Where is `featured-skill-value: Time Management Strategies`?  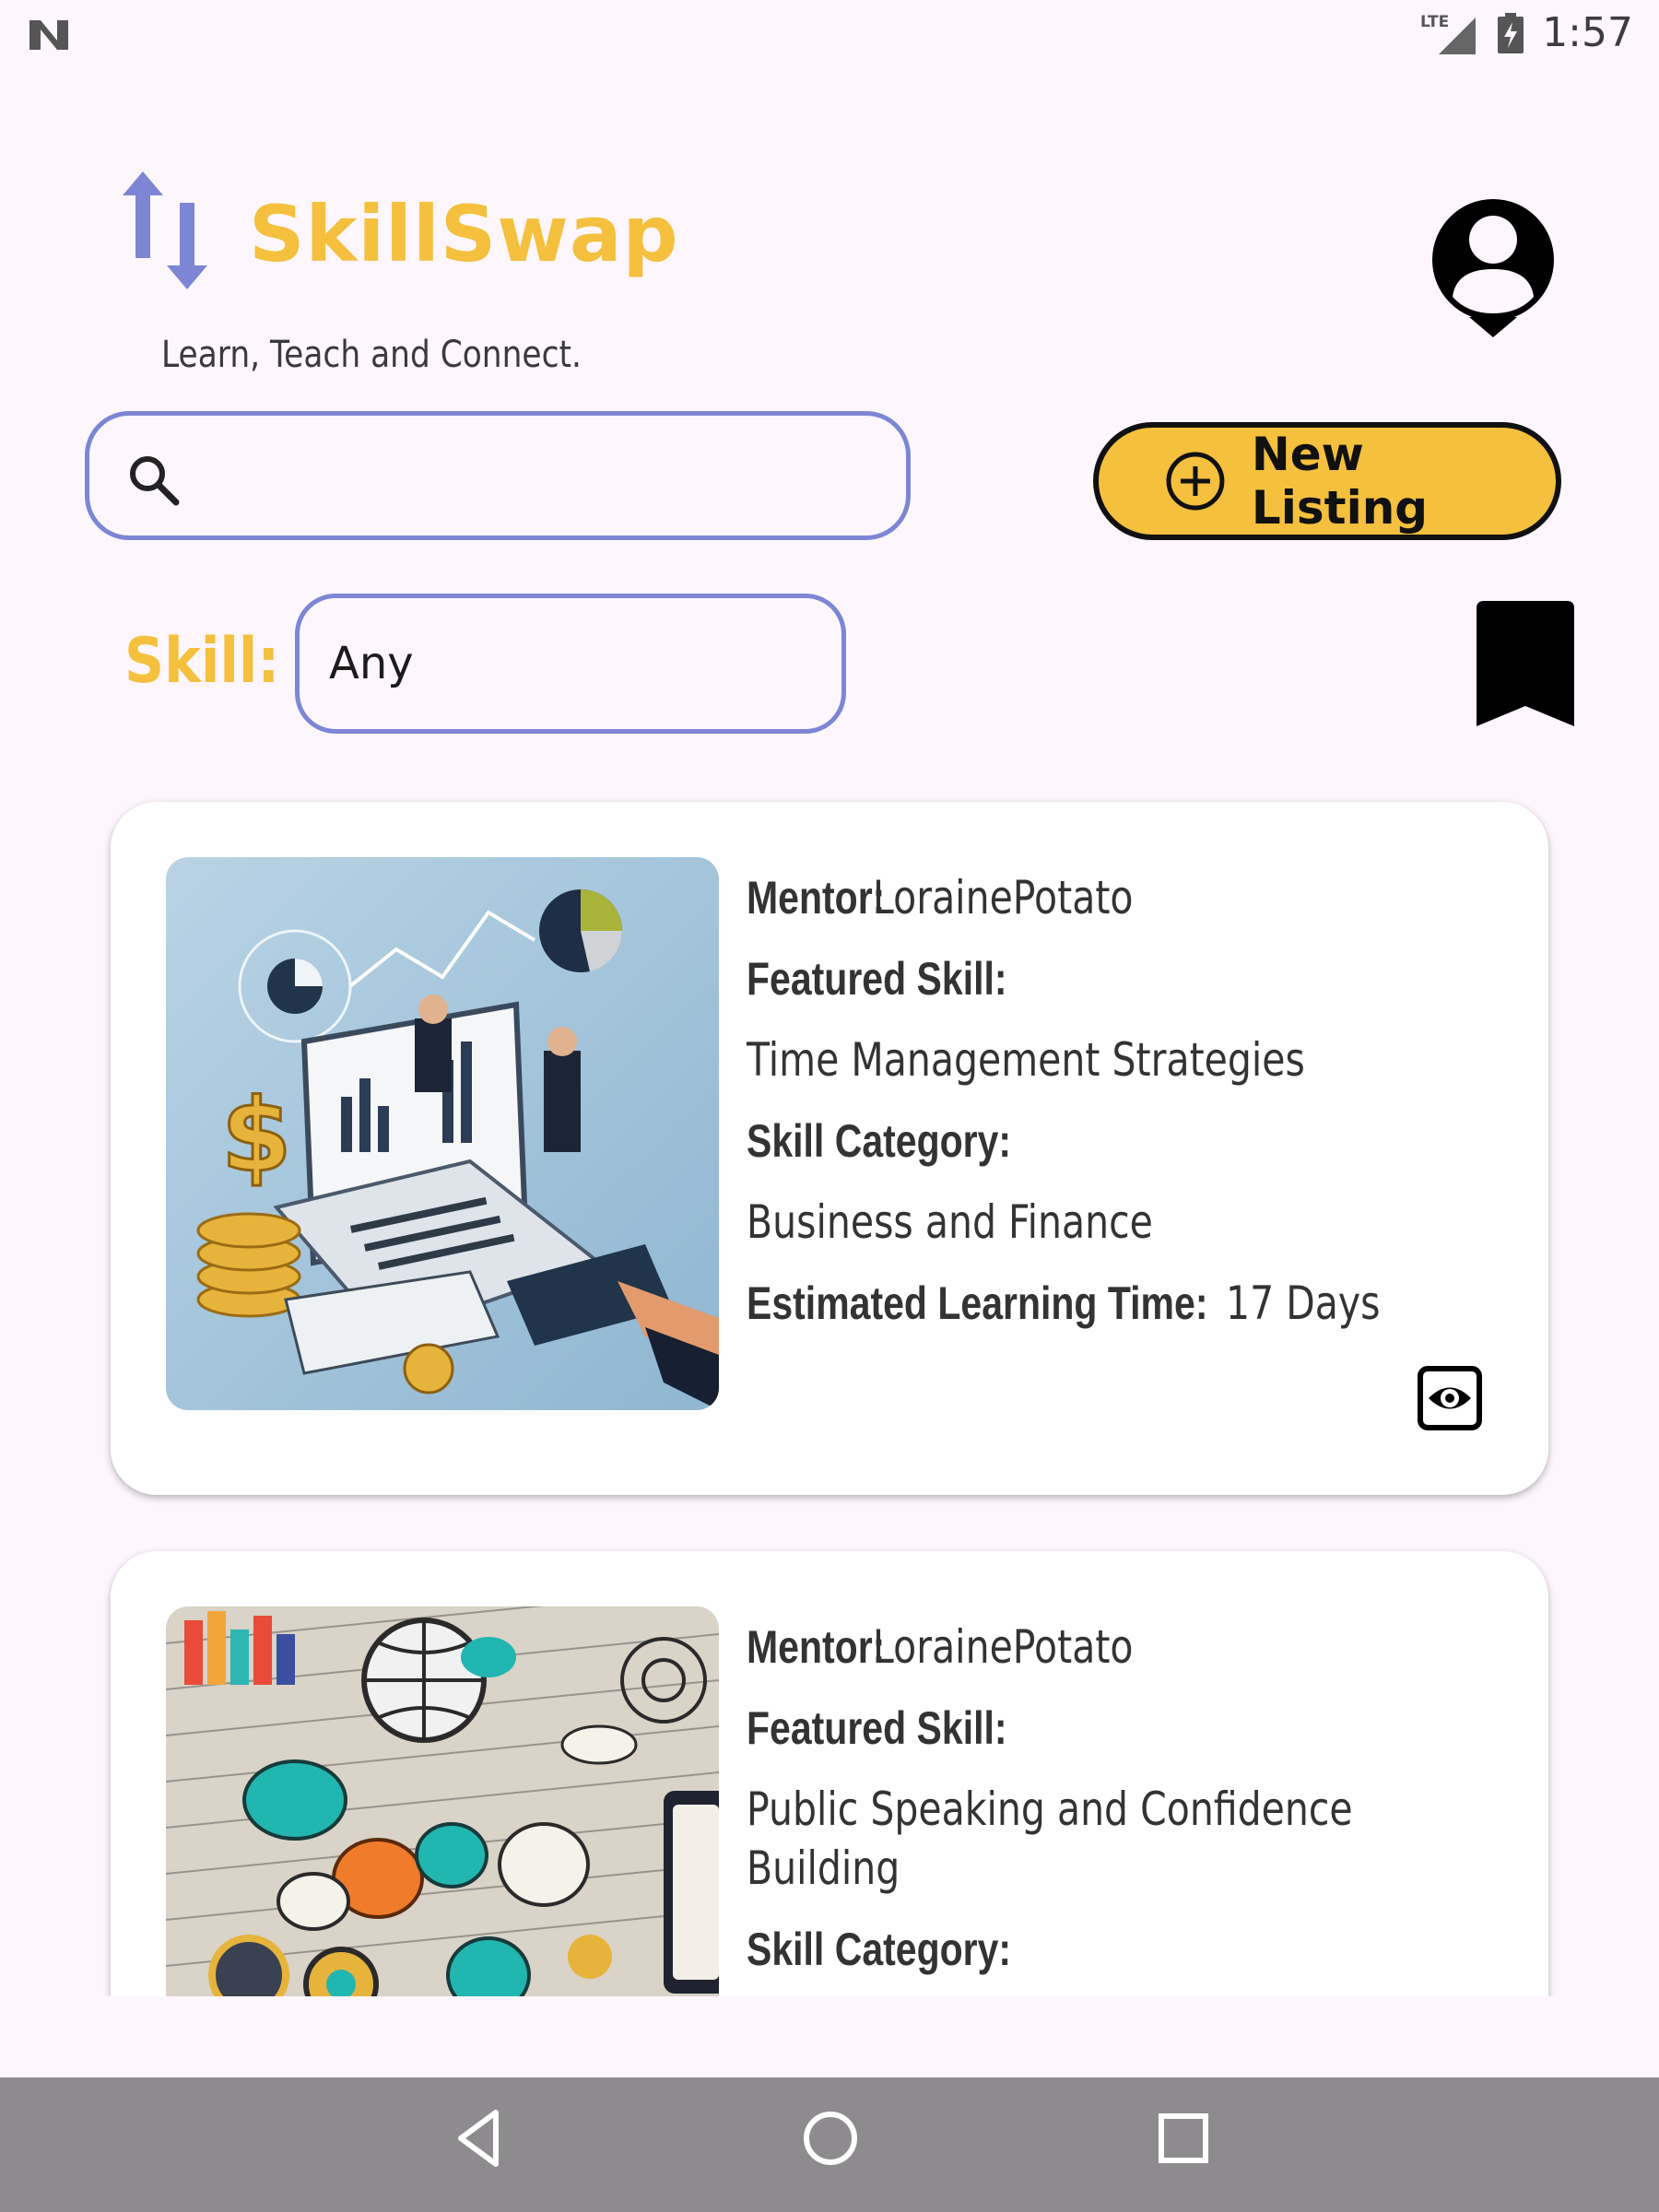
featured-skill-value: Time Management Strategies is located at coordinates (1026, 1060).